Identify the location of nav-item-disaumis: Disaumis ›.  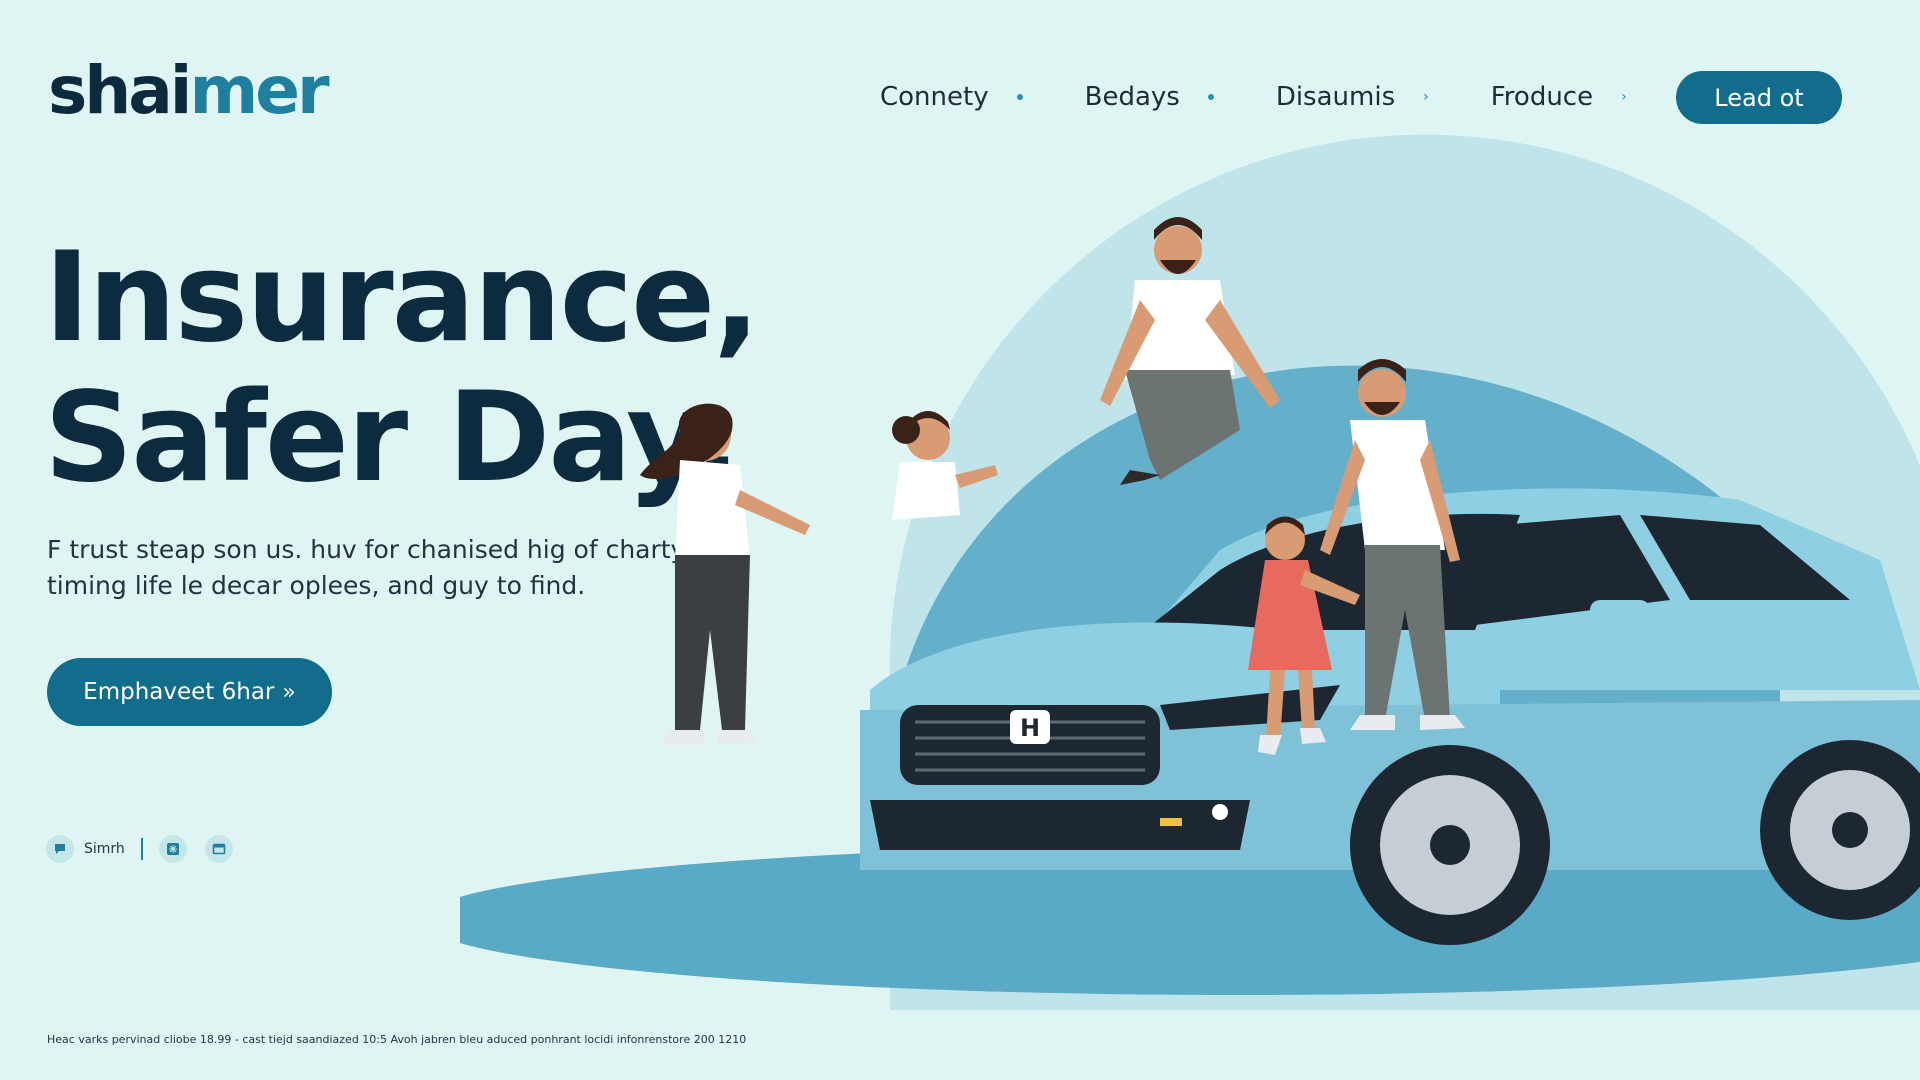
(1352, 97).